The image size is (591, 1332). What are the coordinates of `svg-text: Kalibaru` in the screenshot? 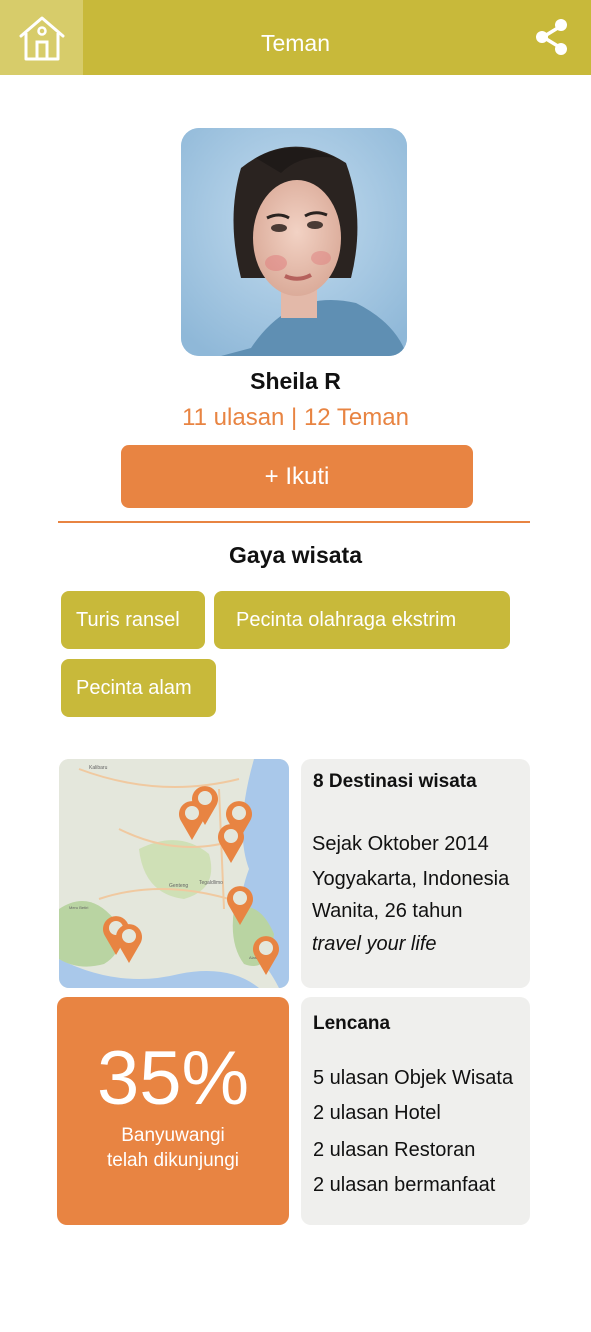 It's located at (98, 768).